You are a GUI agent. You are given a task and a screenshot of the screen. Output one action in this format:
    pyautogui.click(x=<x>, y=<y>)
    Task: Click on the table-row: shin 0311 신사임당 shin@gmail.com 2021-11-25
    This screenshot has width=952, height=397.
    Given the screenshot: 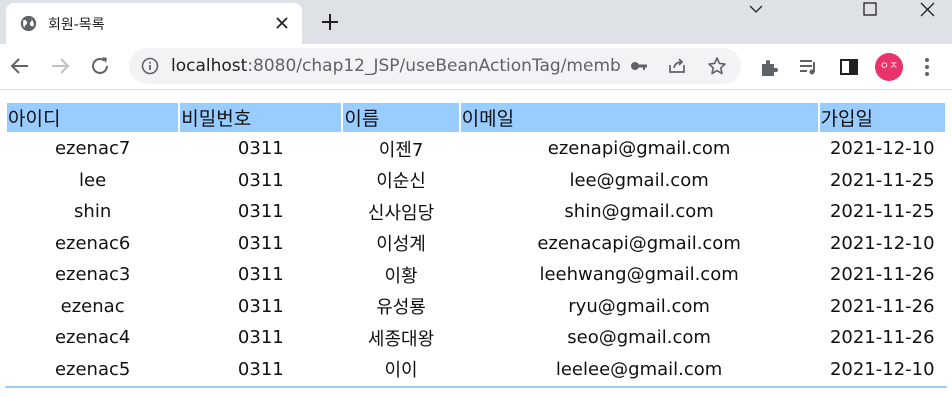 What is the action you would take?
    pyautogui.click(x=476, y=212)
    